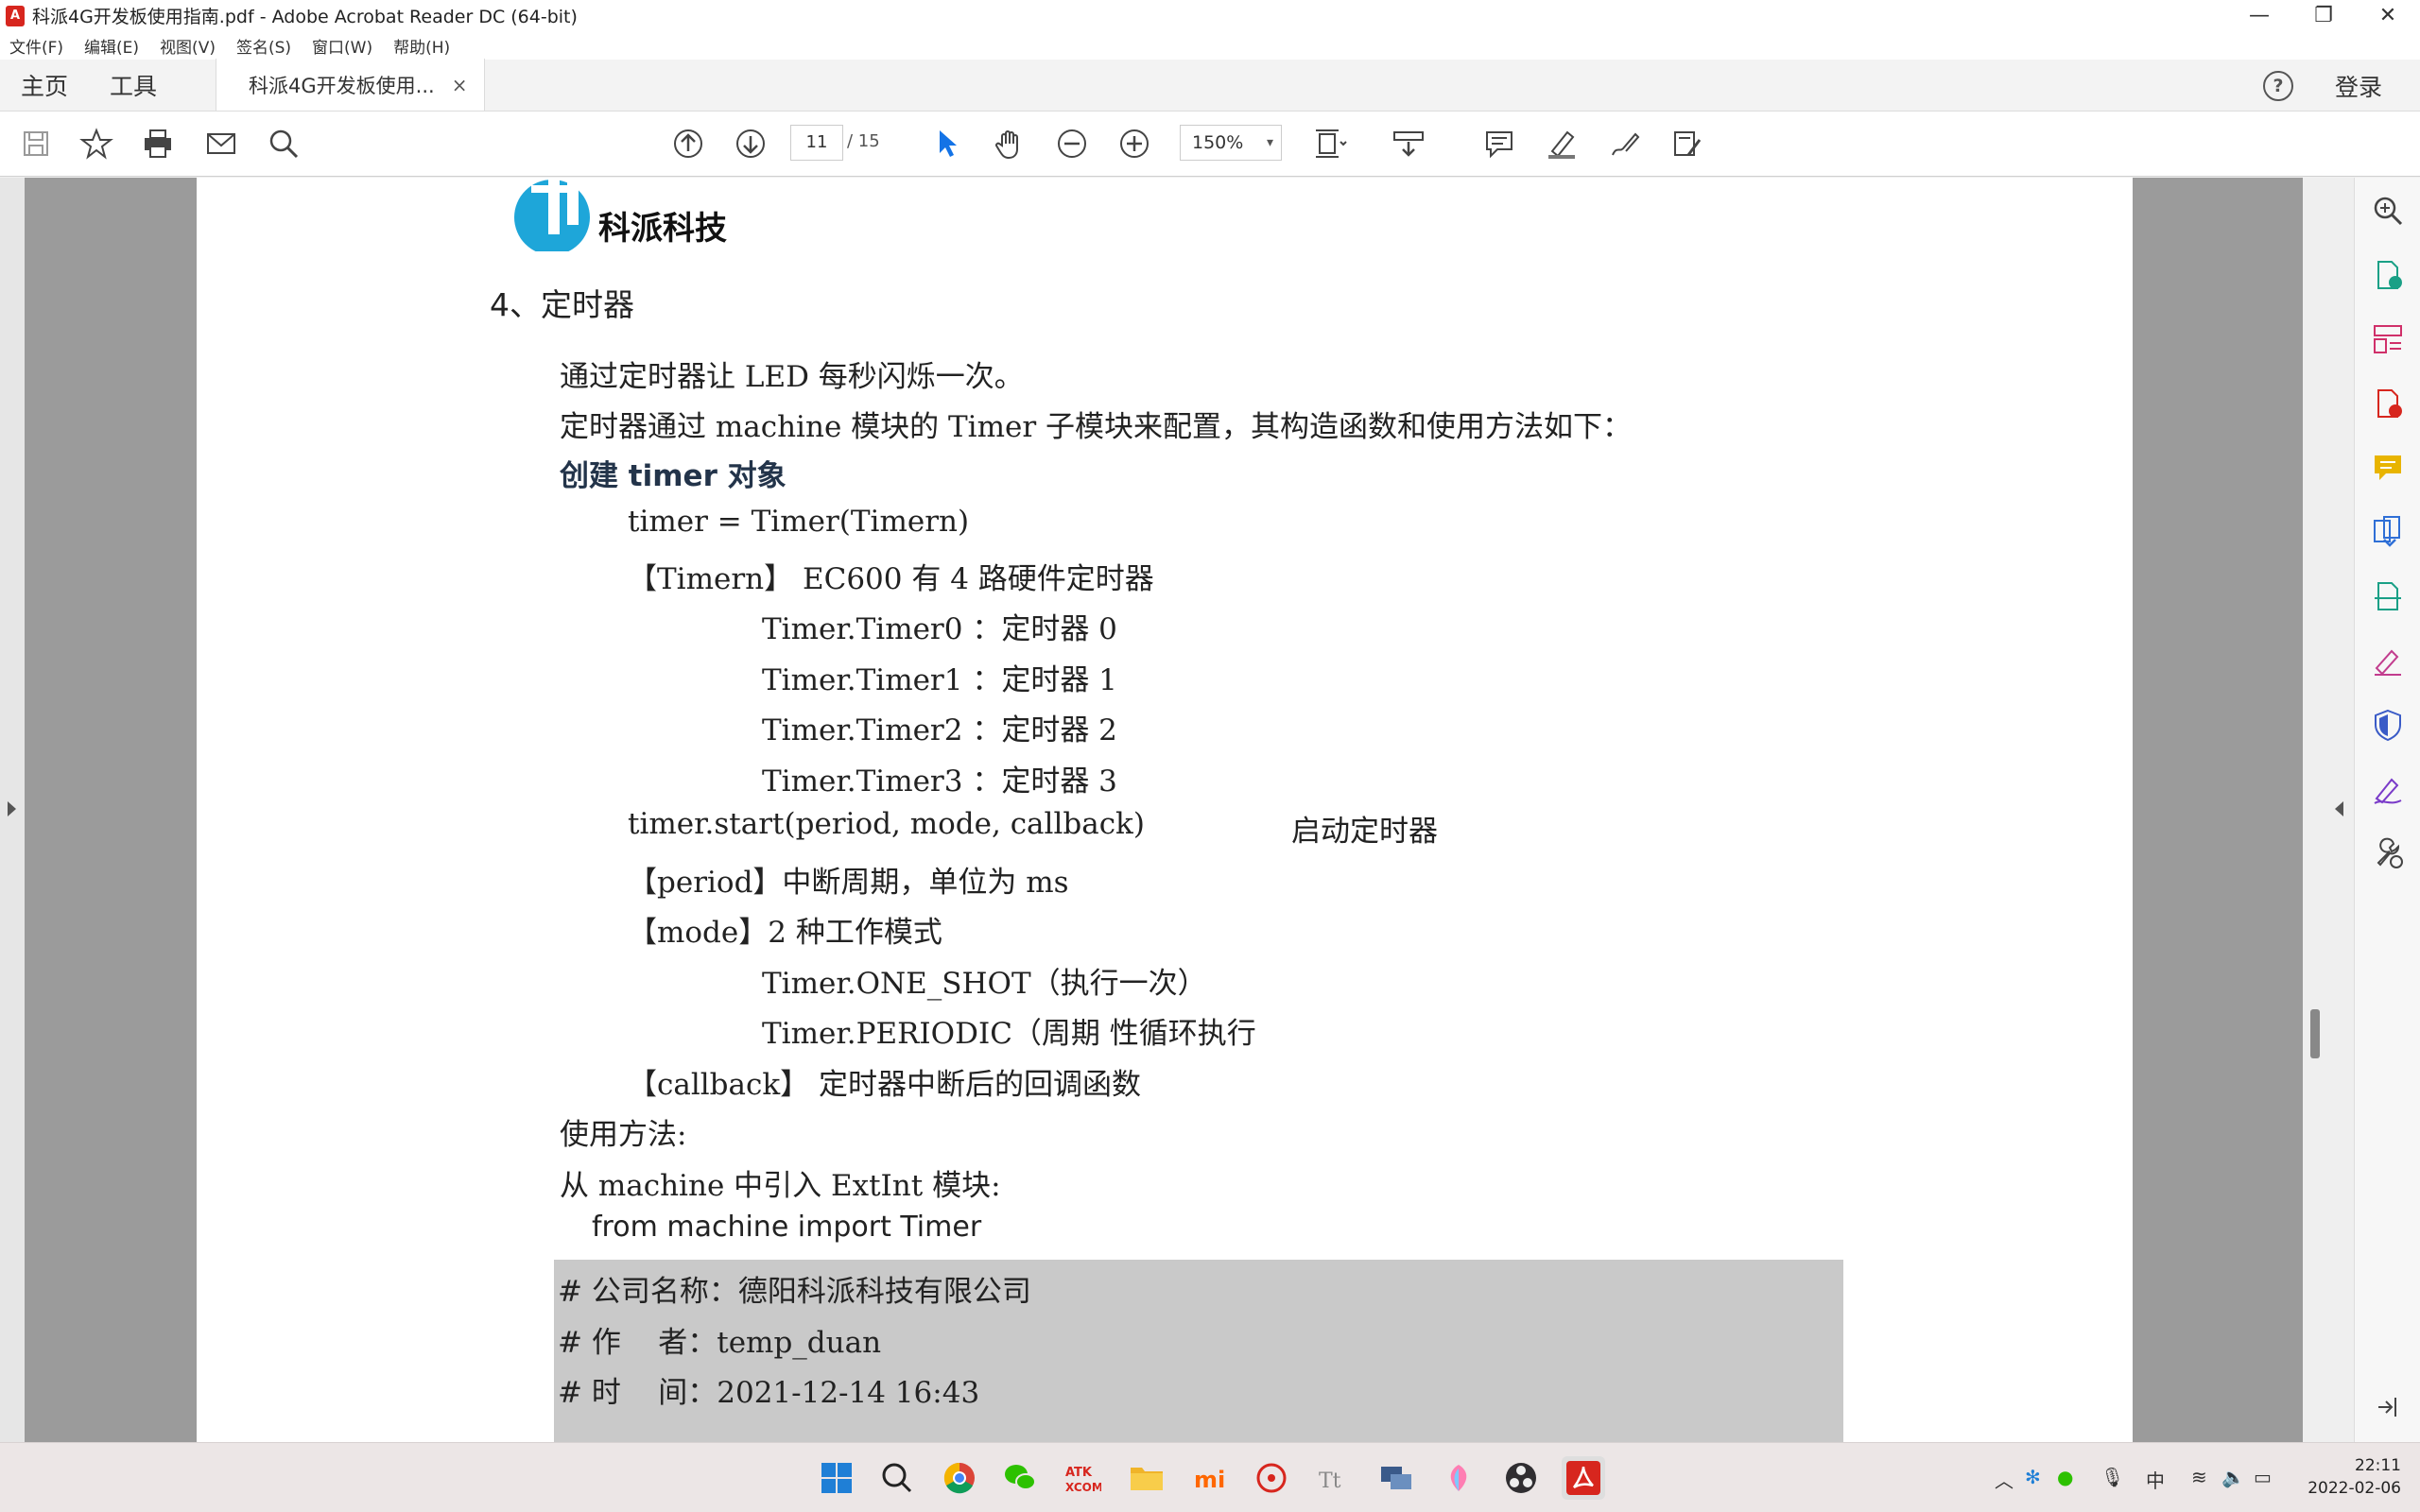 Image resolution: width=2420 pixels, height=1512 pixels. I want to click on prev-page-icon, so click(688, 143).